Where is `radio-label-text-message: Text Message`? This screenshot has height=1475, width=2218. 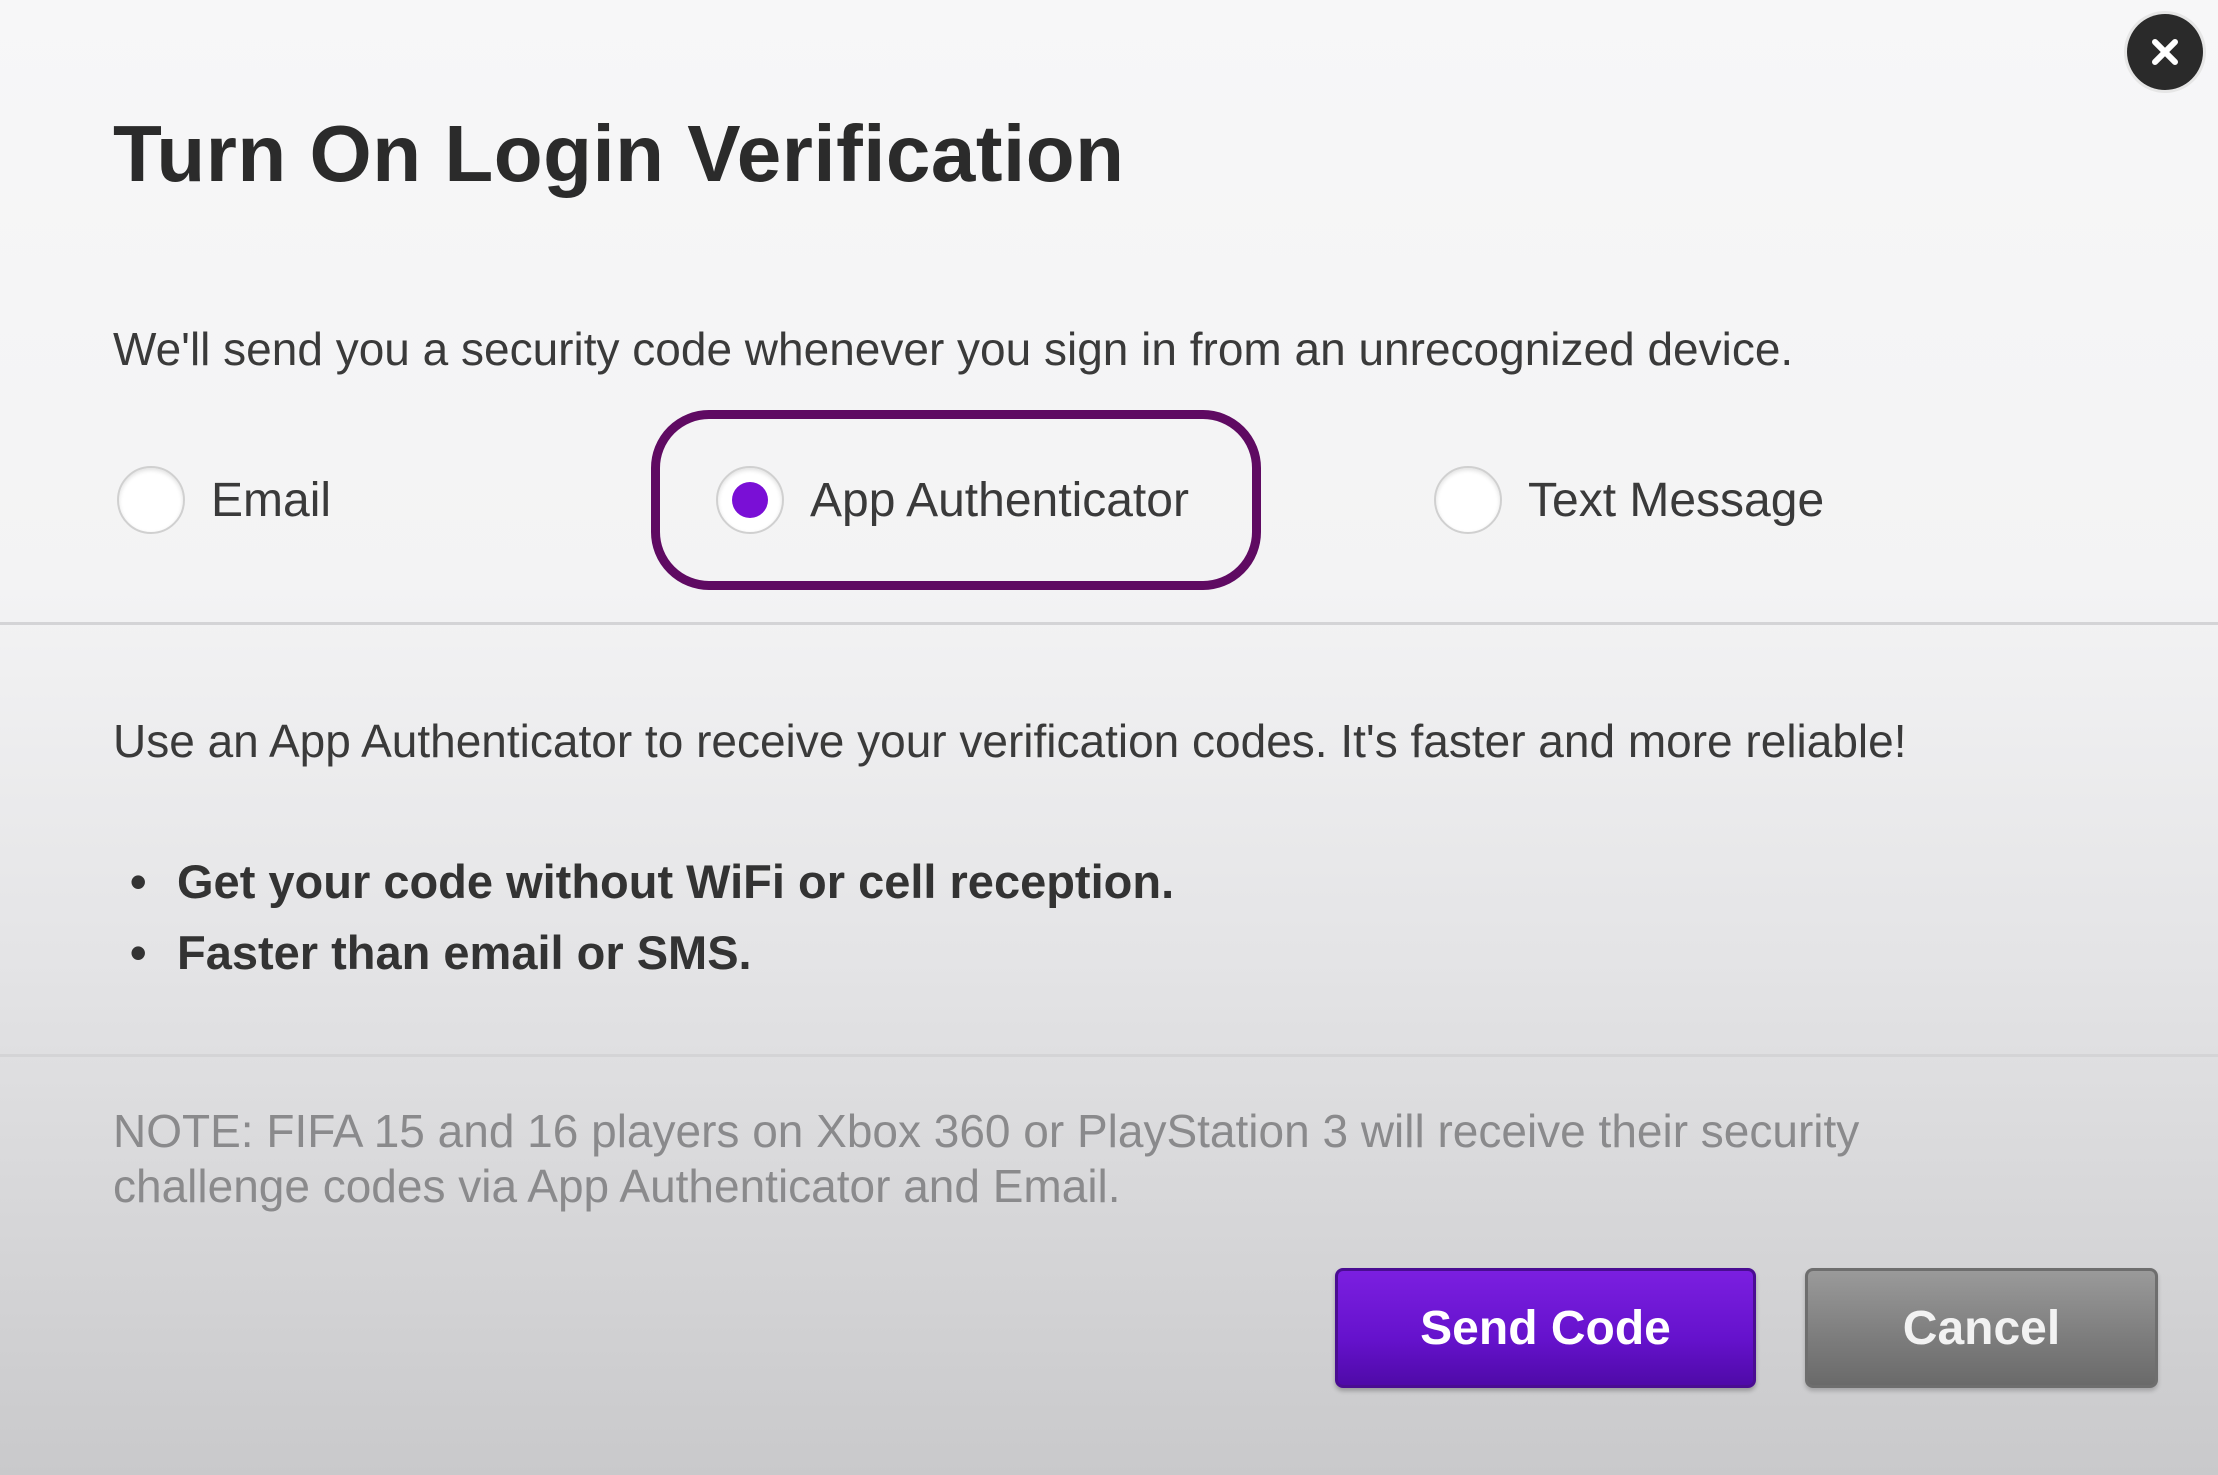 radio-label-text-message: Text Message is located at coordinates (1676, 500).